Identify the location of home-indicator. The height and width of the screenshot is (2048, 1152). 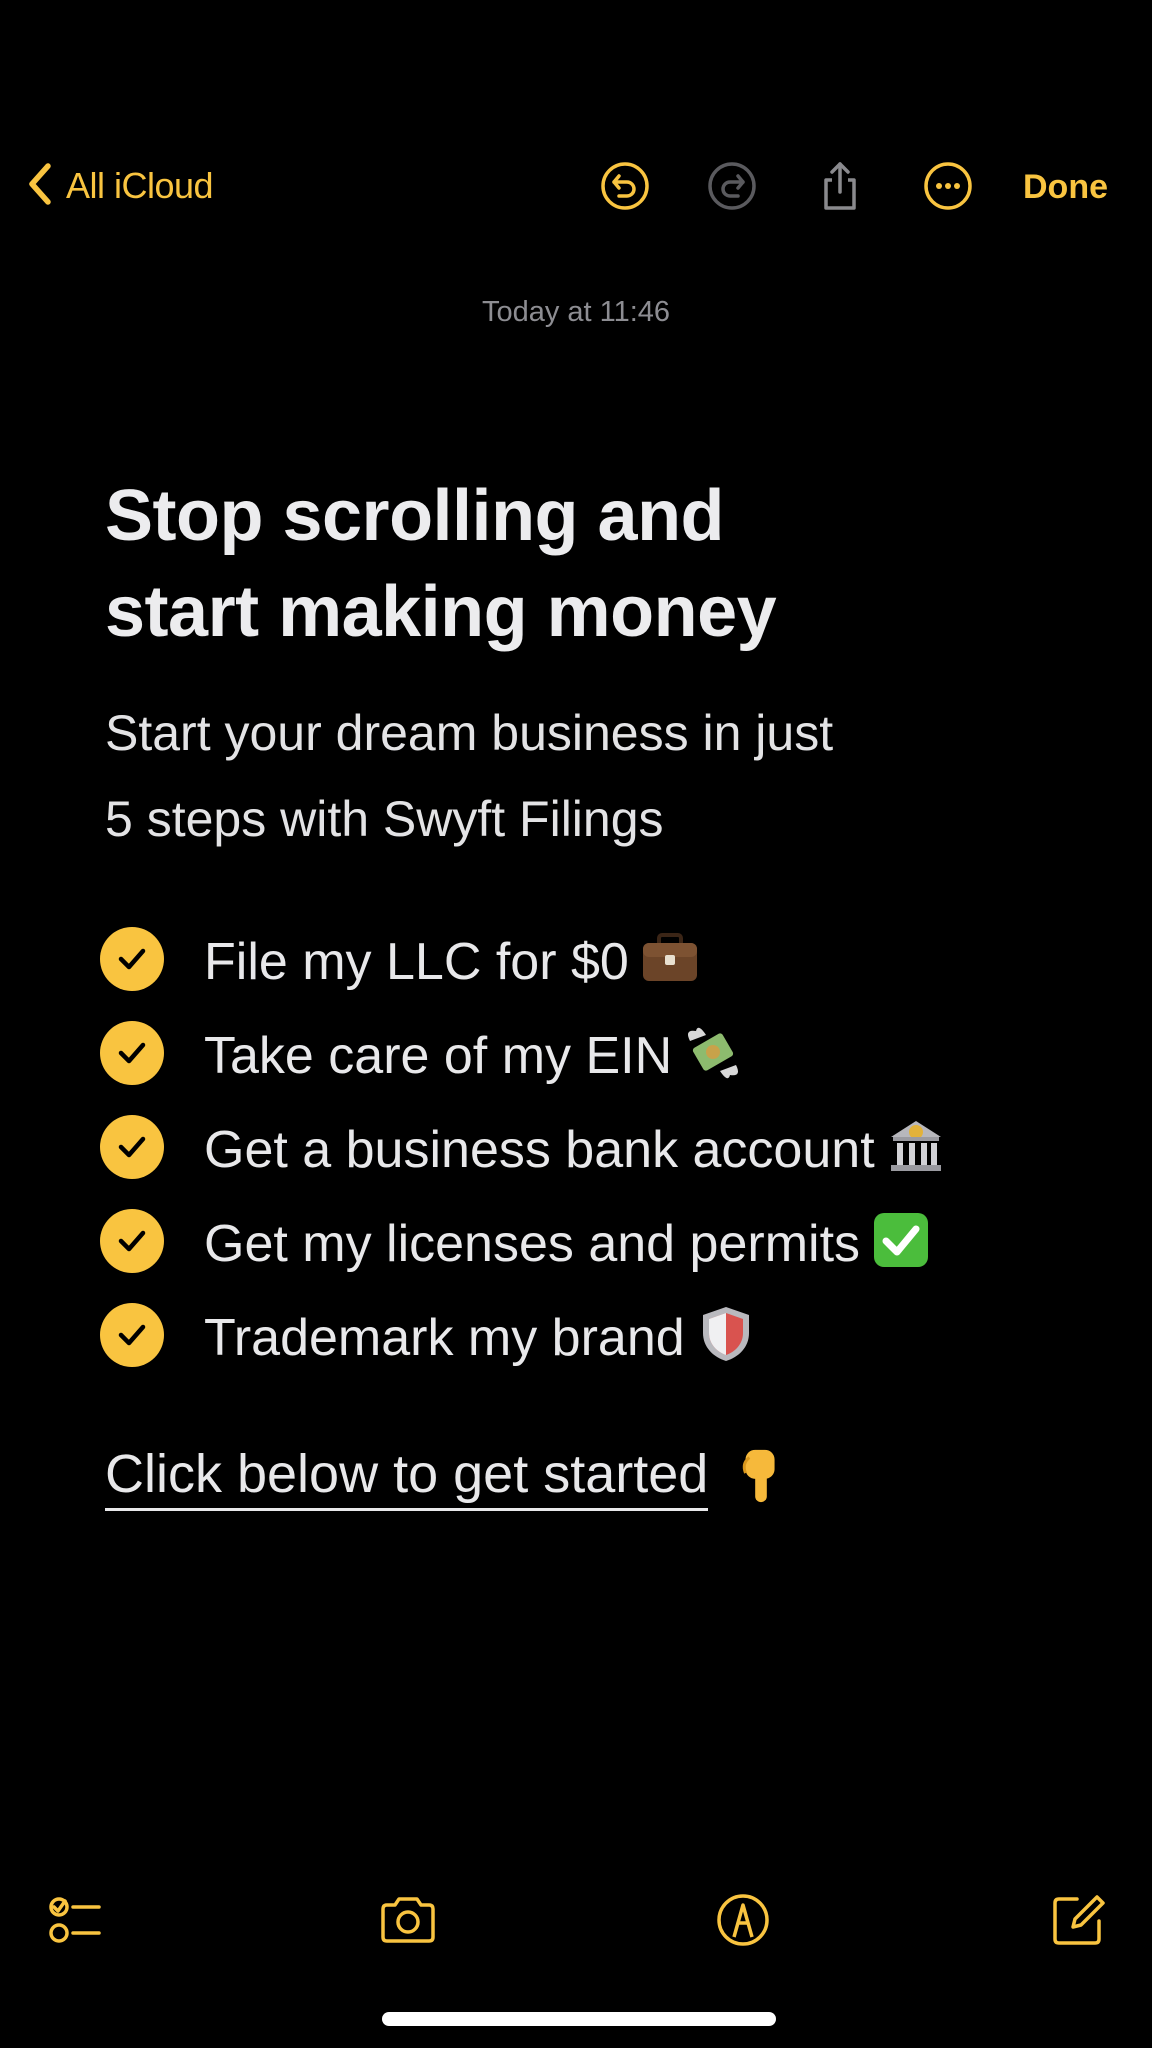
(579, 2019).